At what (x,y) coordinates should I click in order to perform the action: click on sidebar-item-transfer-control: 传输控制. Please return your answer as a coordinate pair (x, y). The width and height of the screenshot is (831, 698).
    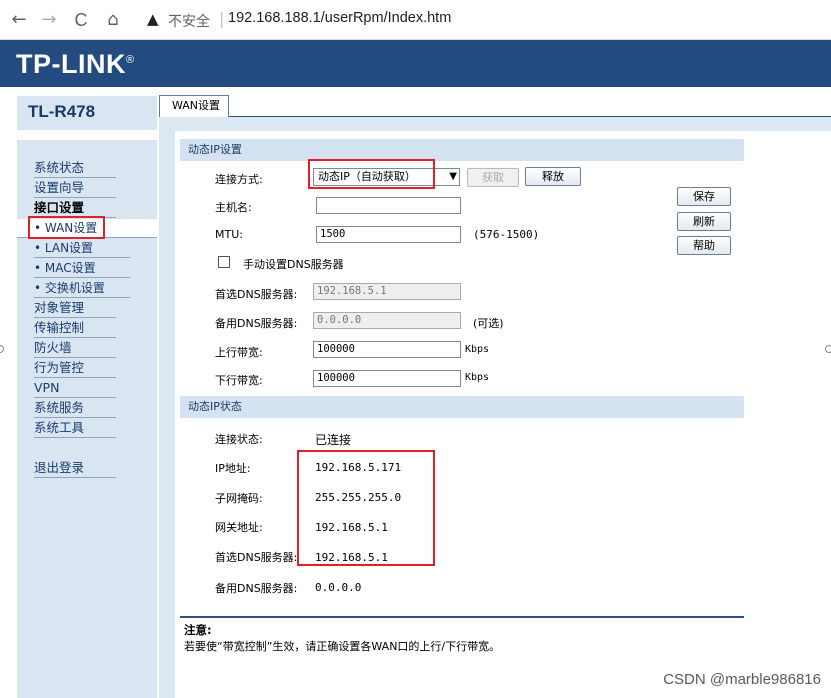
    Looking at the image, I should click on (75, 328).